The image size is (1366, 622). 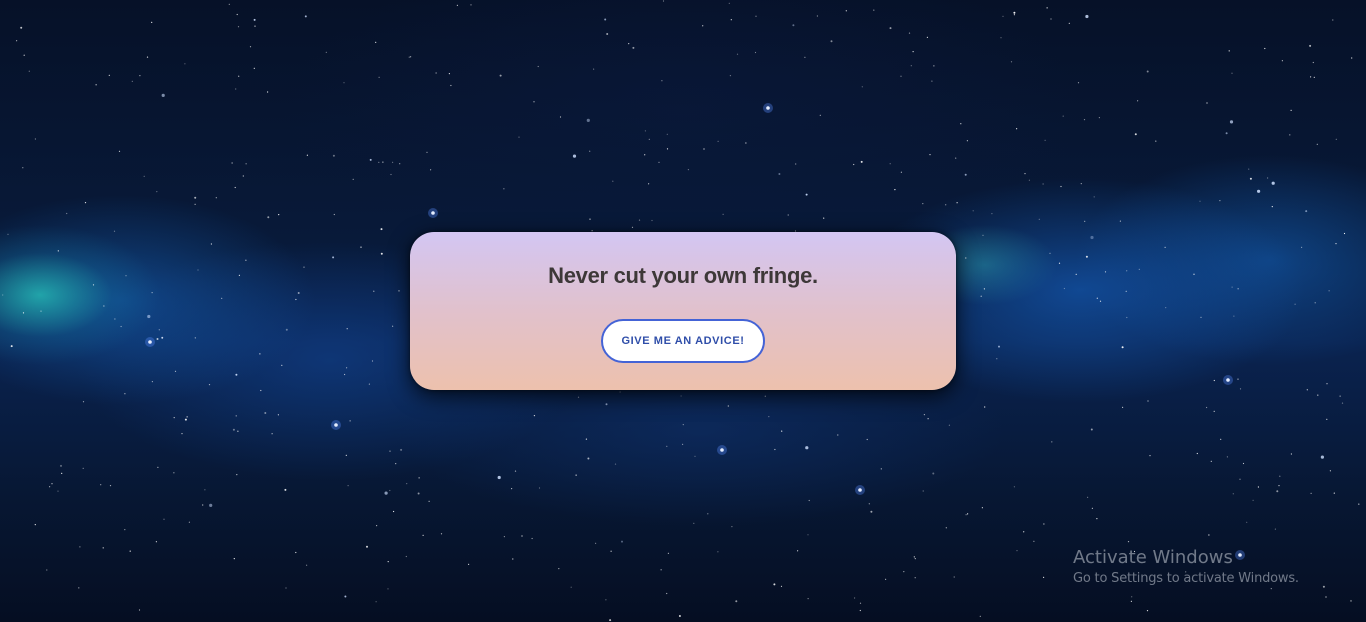 I want to click on give-advice-button: GIVE ME AN ADVICE!, so click(x=683, y=341).